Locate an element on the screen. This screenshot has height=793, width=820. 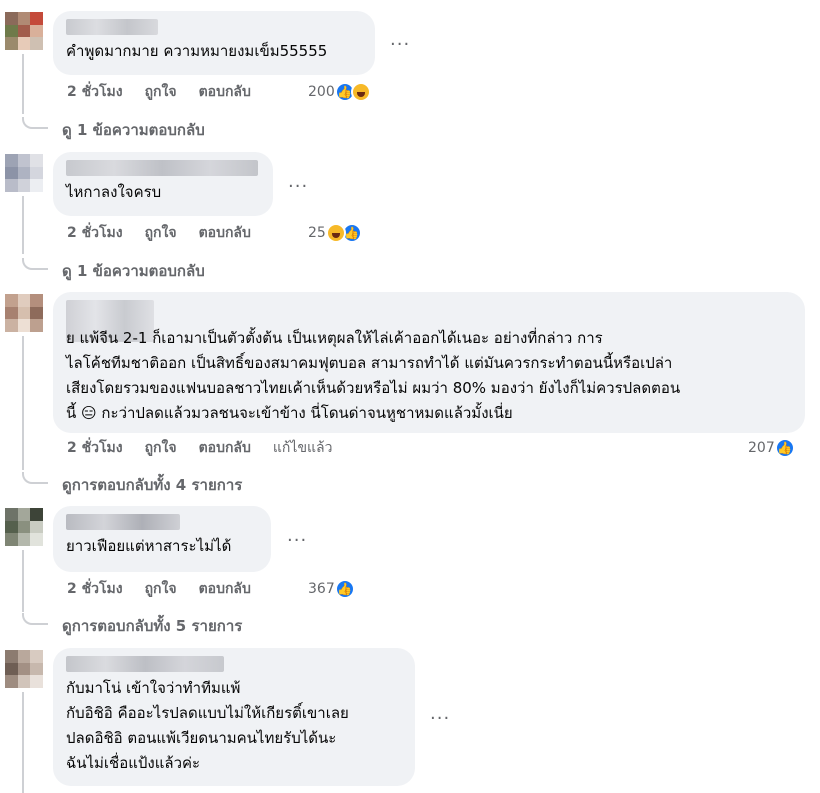
edited-label: แก้ไขแล้ว is located at coordinates (302, 448).